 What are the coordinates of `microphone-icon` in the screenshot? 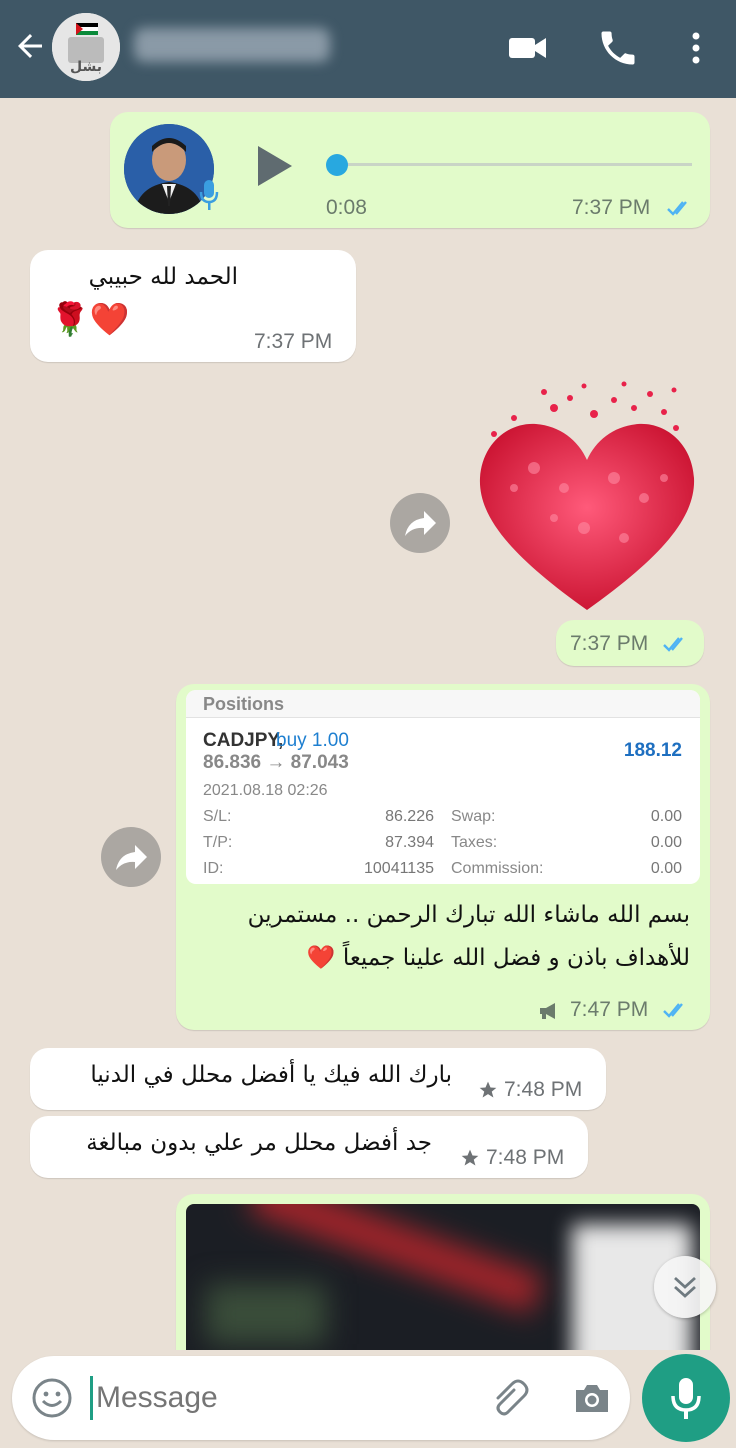 It's located at (686, 1398).